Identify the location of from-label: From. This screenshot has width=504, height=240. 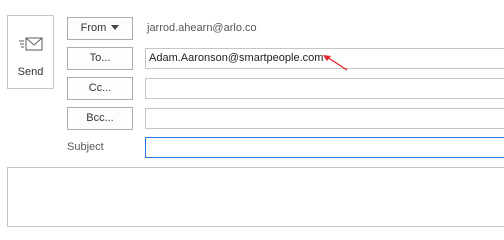
(93, 28).